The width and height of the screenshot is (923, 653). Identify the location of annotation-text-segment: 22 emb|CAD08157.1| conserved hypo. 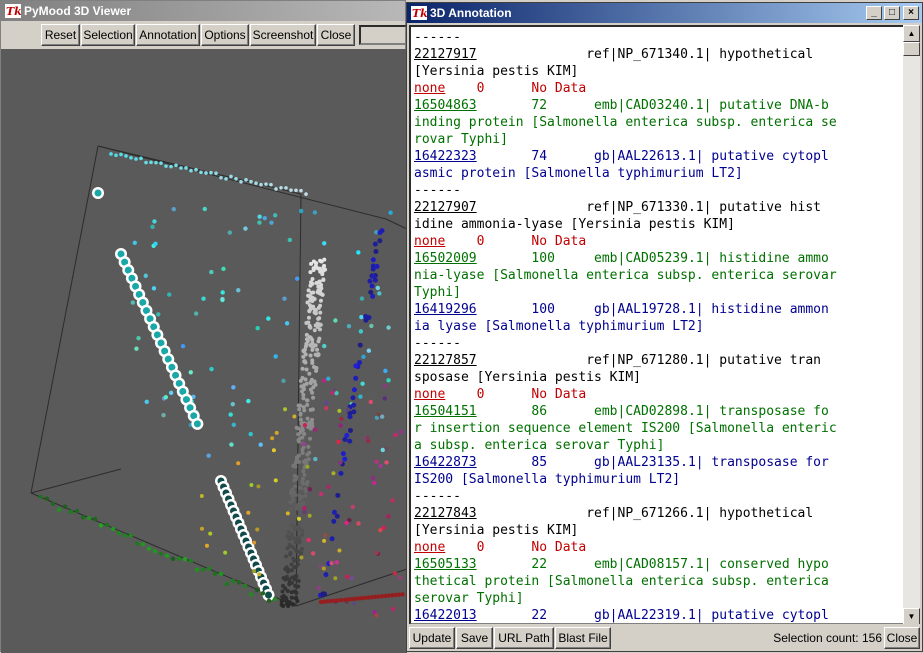
(652, 564).